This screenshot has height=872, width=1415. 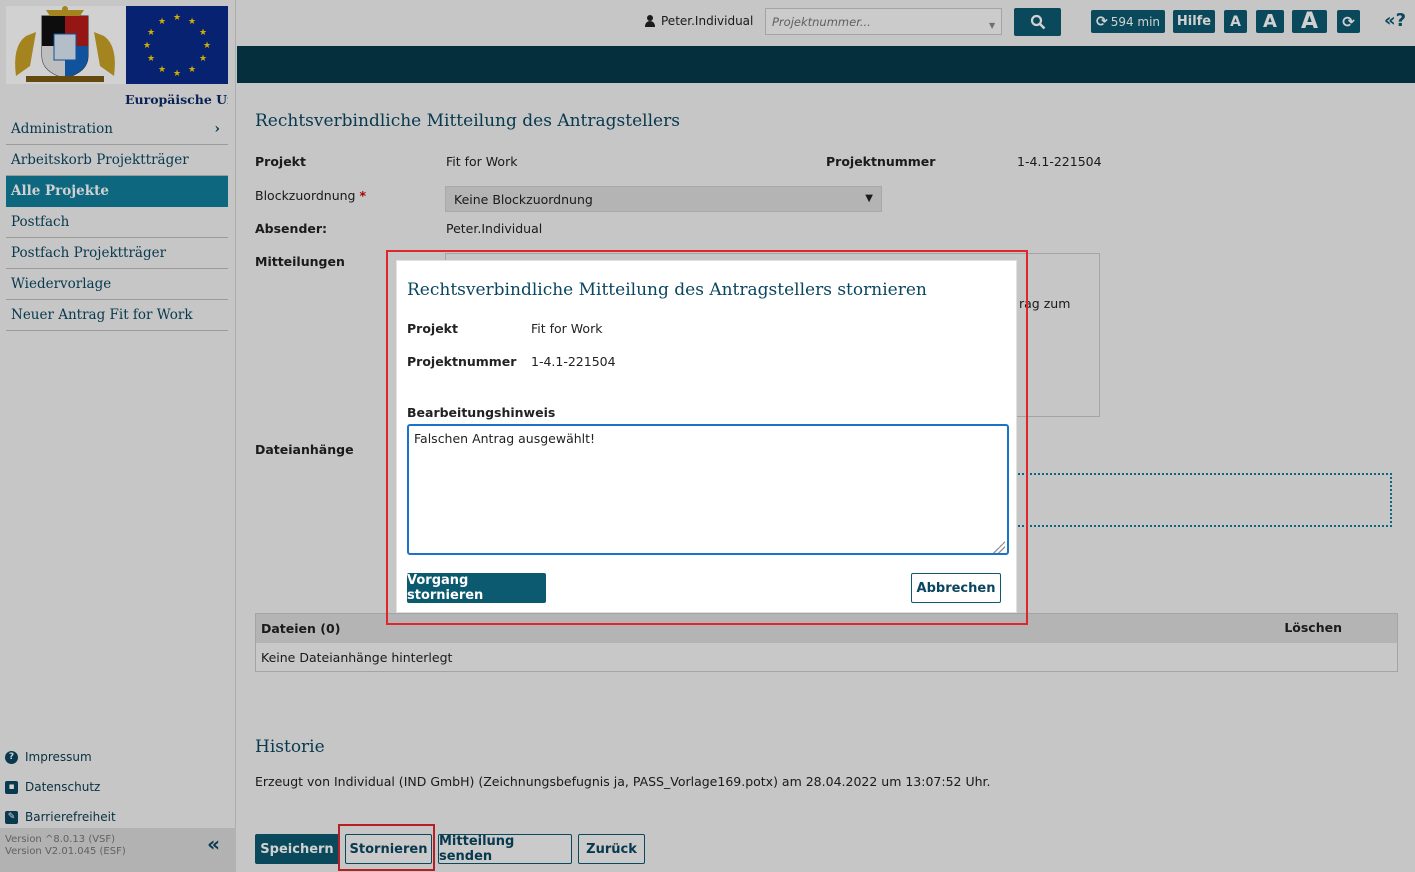 What do you see at coordinates (432, 328) in the screenshot?
I see `dialog-projekt-label: Projekt` at bounding box center [432, 328].